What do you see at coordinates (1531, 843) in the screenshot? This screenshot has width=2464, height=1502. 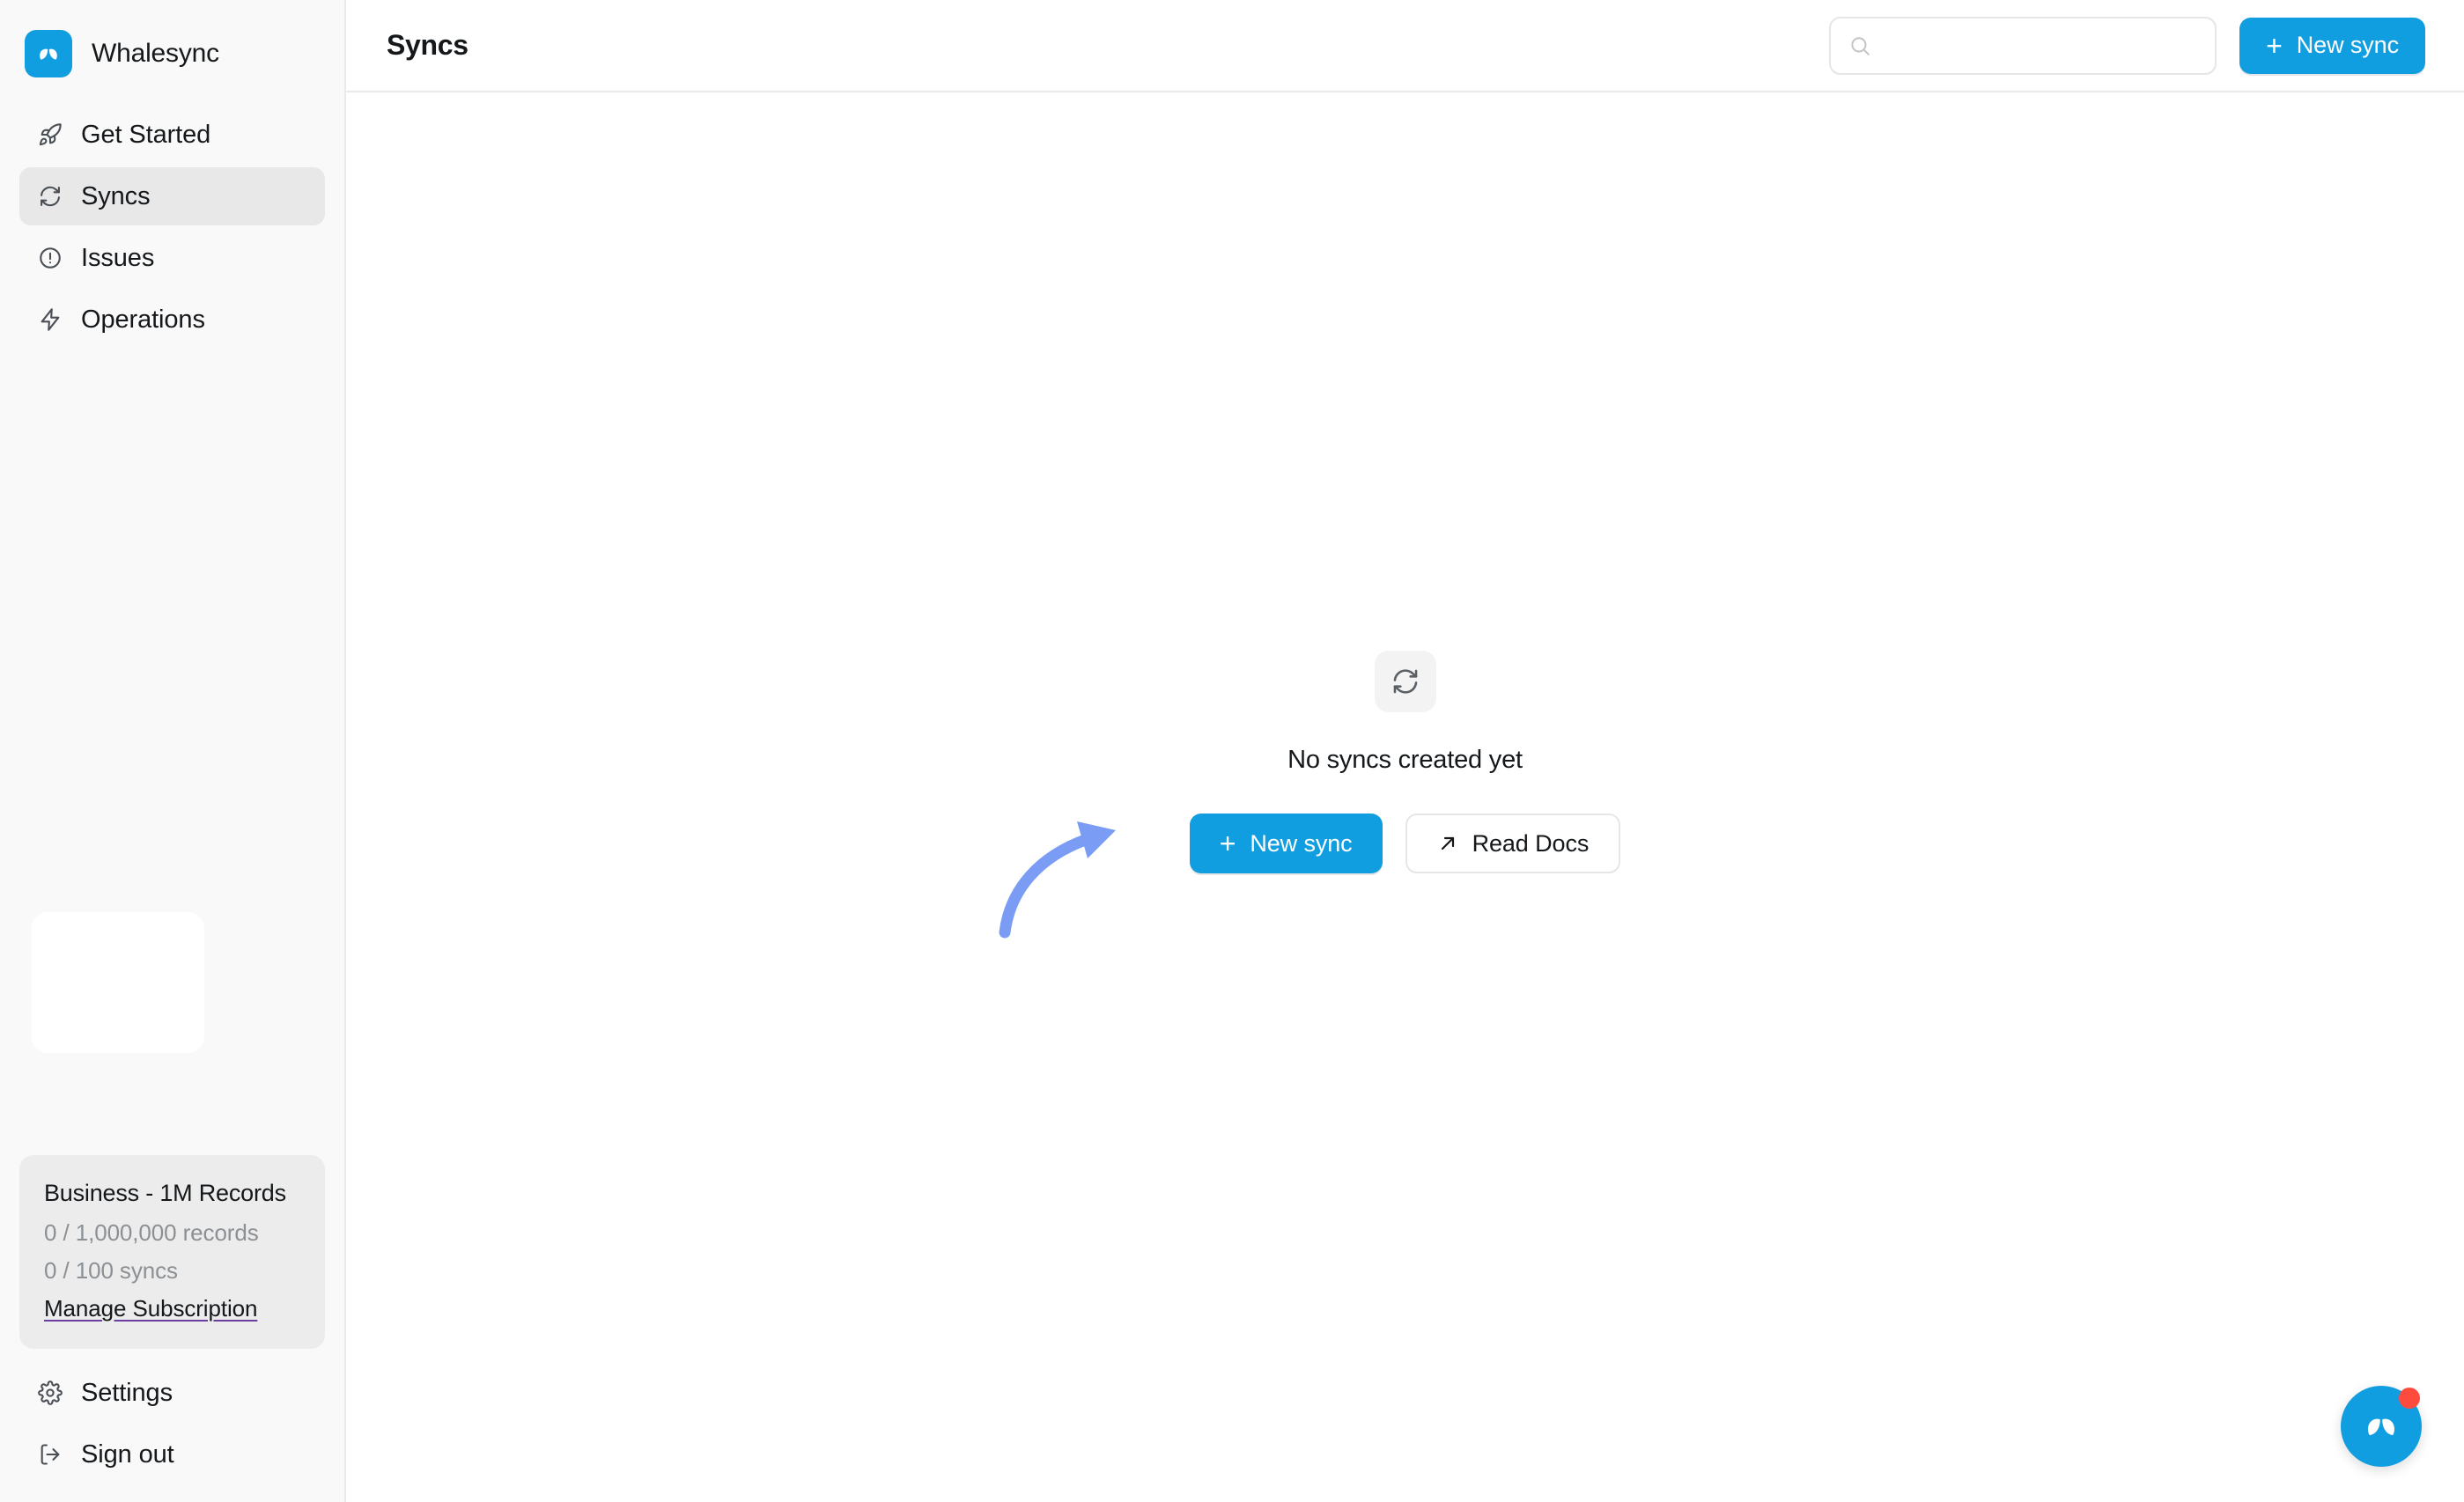 I see `read-docs-button-label: Read Docs` at bounding box center [1531, 843].